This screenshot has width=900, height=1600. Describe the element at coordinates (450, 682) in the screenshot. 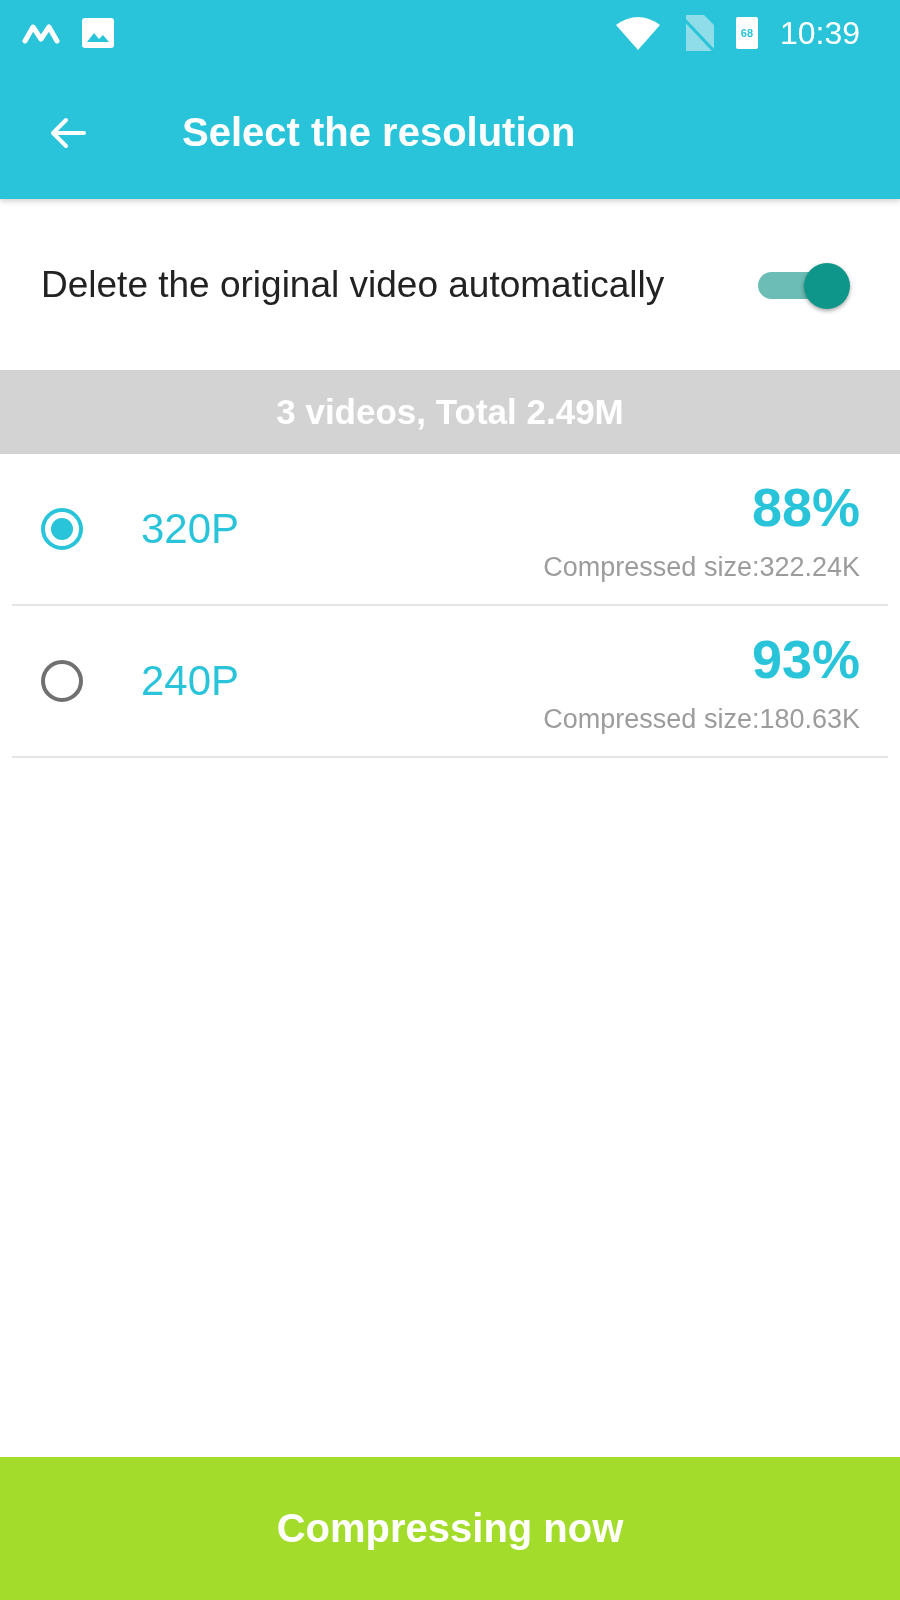

I see `resolution-option: 240P 93% Compressed size:180.63K` at that location.